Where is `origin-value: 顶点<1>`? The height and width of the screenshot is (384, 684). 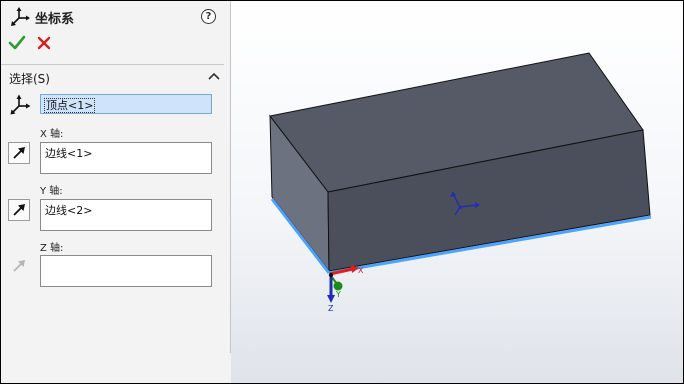 origin-value: 顶点<1> is located at coordinates (69, 105).